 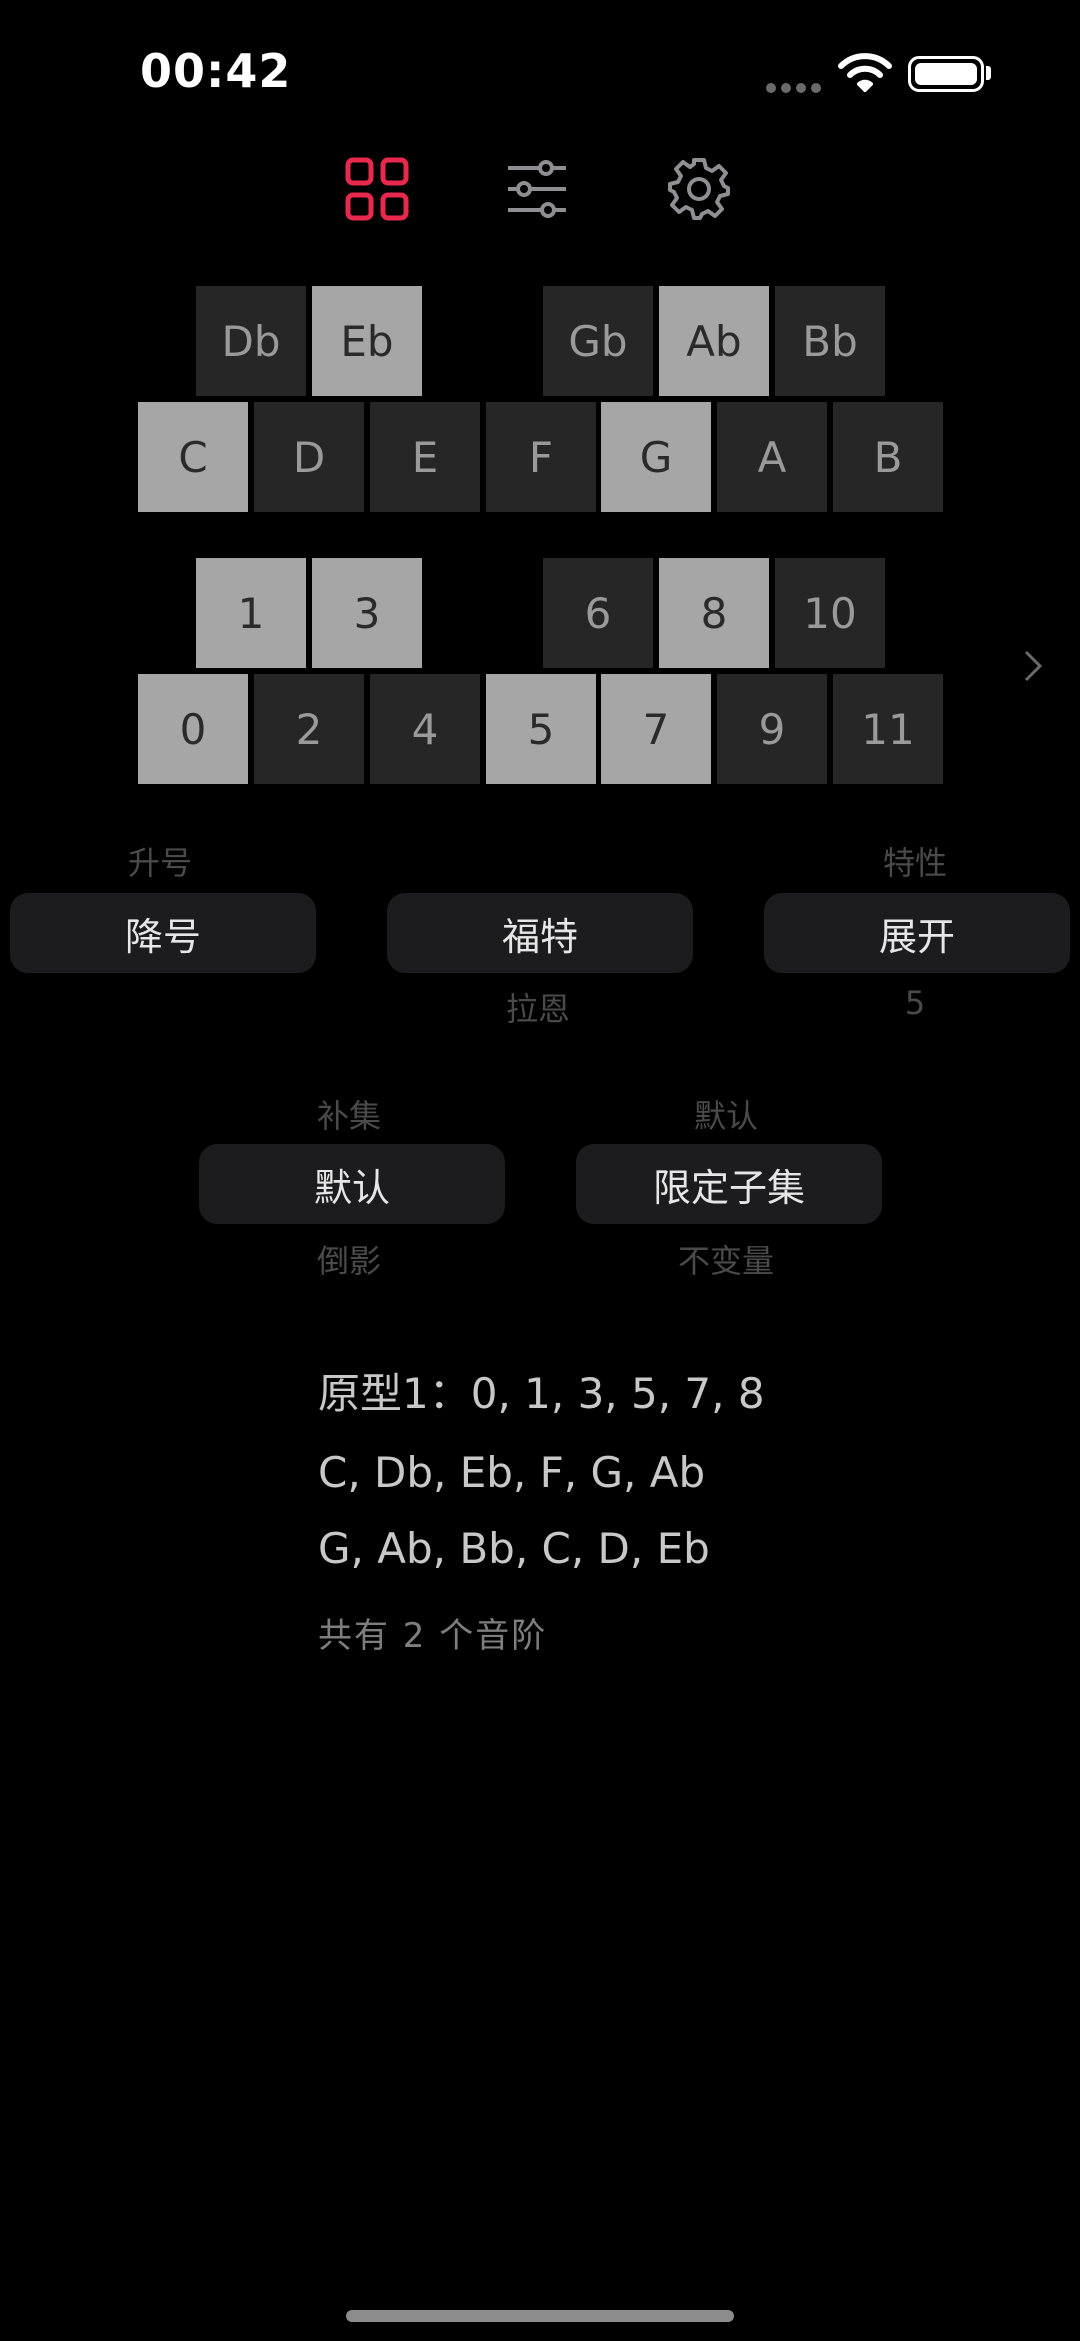 I want to click on number-key-6: 6, so click(x=598, y=613).